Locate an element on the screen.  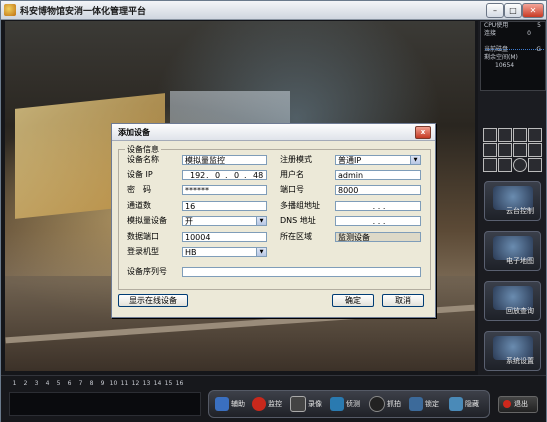
monitor-label: 监控 is located at coordinates (275, 404).